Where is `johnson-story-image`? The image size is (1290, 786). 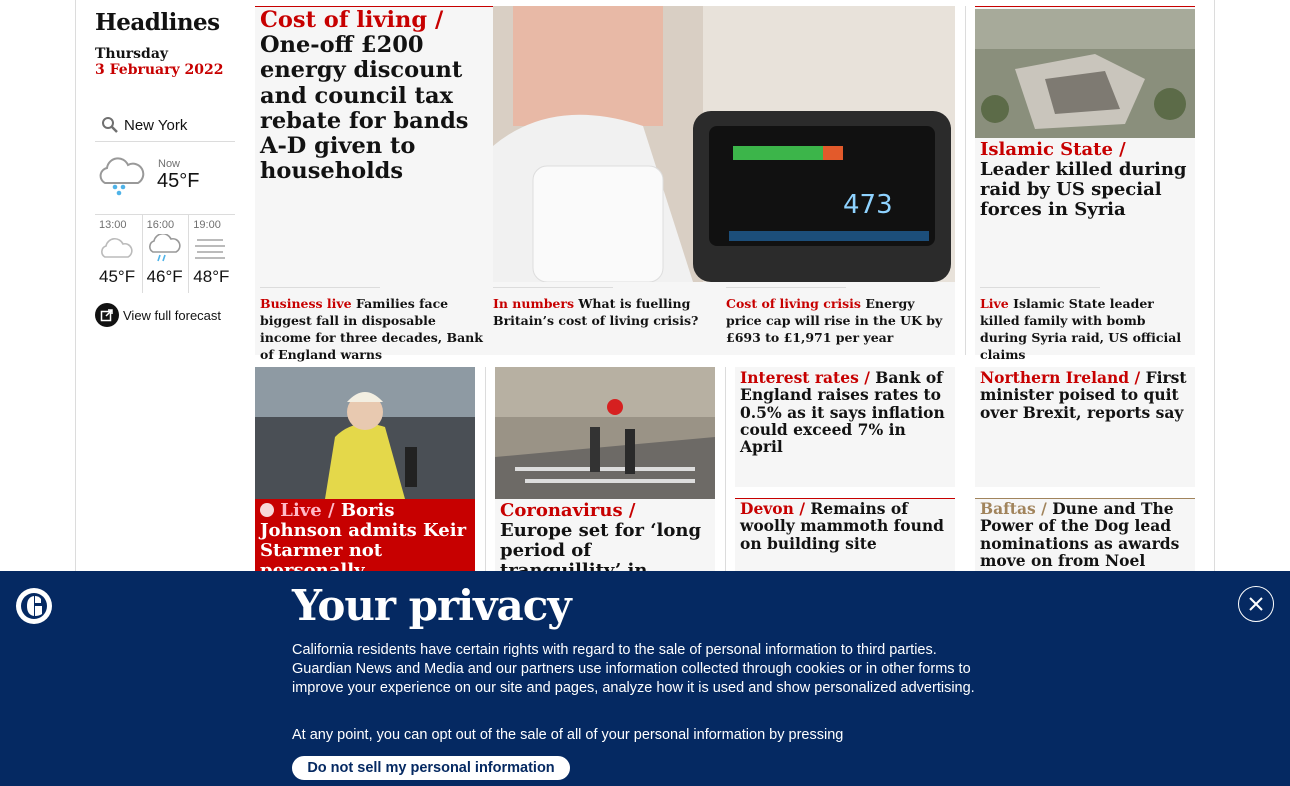 johnson-story-image is located at coordinates (365, 433).